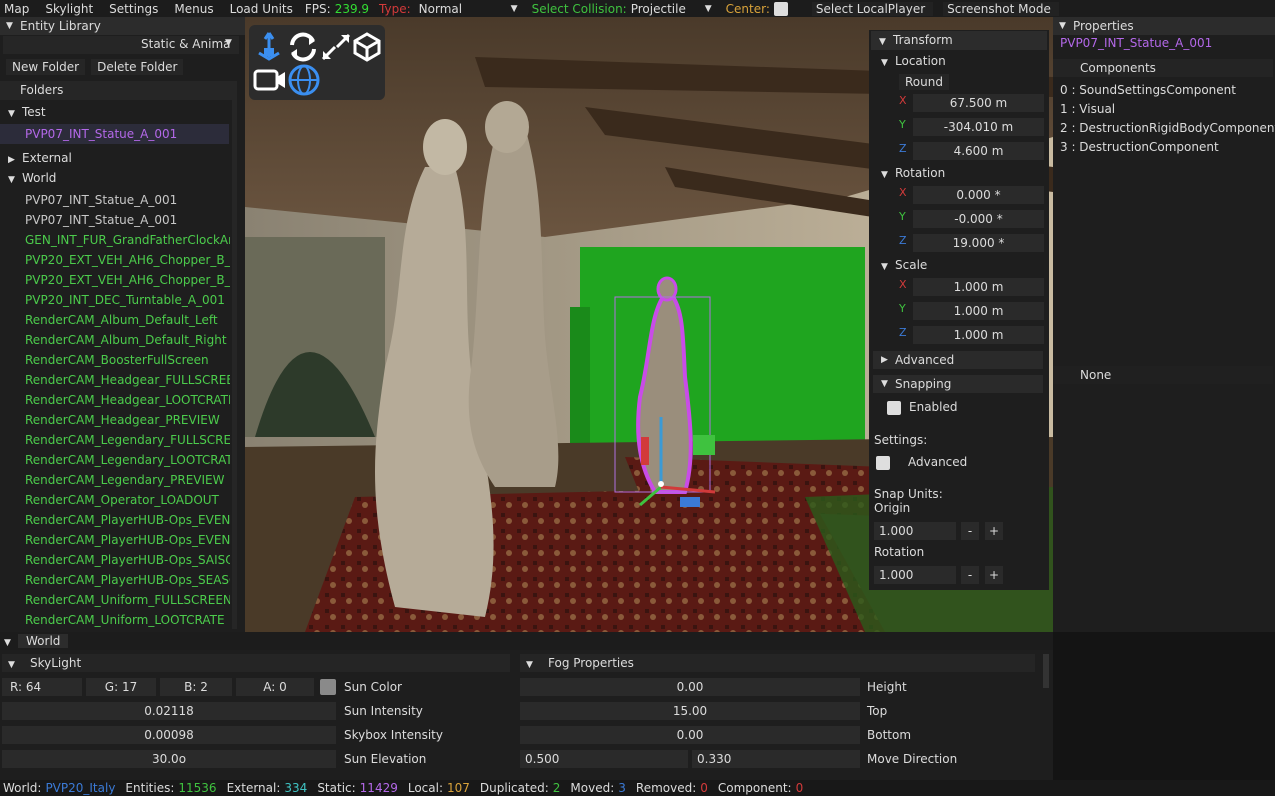  Describe the element at coordinates (336, 47) in the screenshot. I see `scale-gizmo-icon` at that location.